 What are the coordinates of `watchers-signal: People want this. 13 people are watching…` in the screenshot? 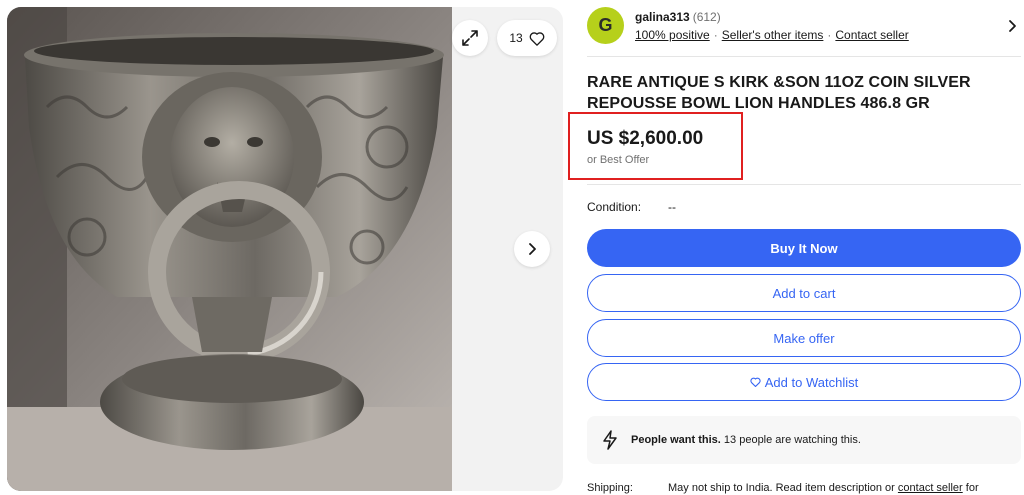 It's located at (804, 440).